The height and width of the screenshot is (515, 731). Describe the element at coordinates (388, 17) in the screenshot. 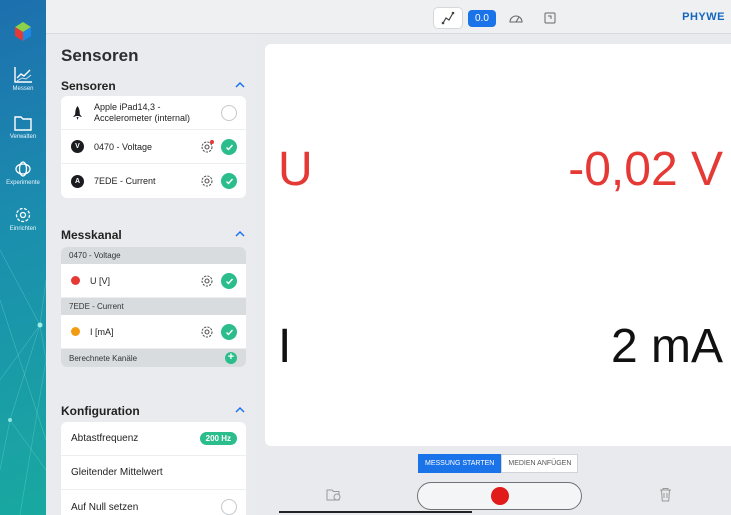

I see `top-toolbar: 0.0 PHYWE` at that location.